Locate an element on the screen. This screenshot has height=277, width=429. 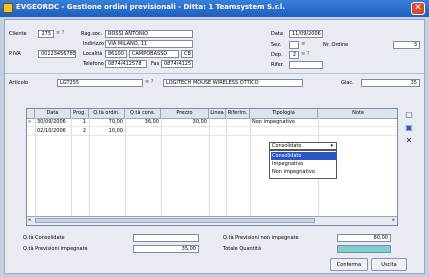
cliente-label: Cliente is located at coordinates (18, 34).